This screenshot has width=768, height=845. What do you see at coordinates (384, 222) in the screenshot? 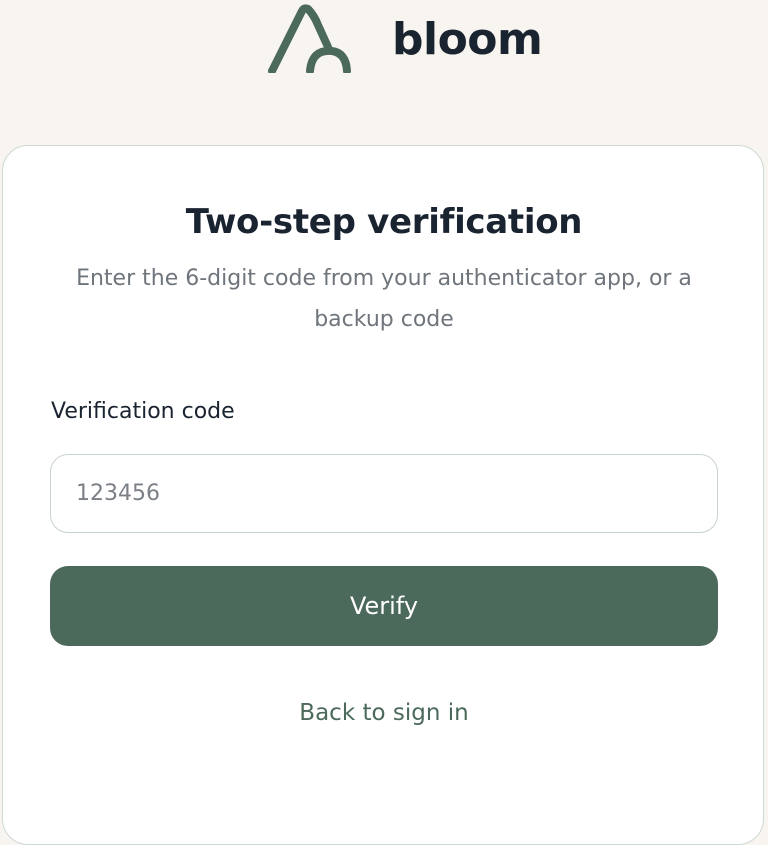
I see `page-title: Two-step verification` at bounding box center [384, 222].